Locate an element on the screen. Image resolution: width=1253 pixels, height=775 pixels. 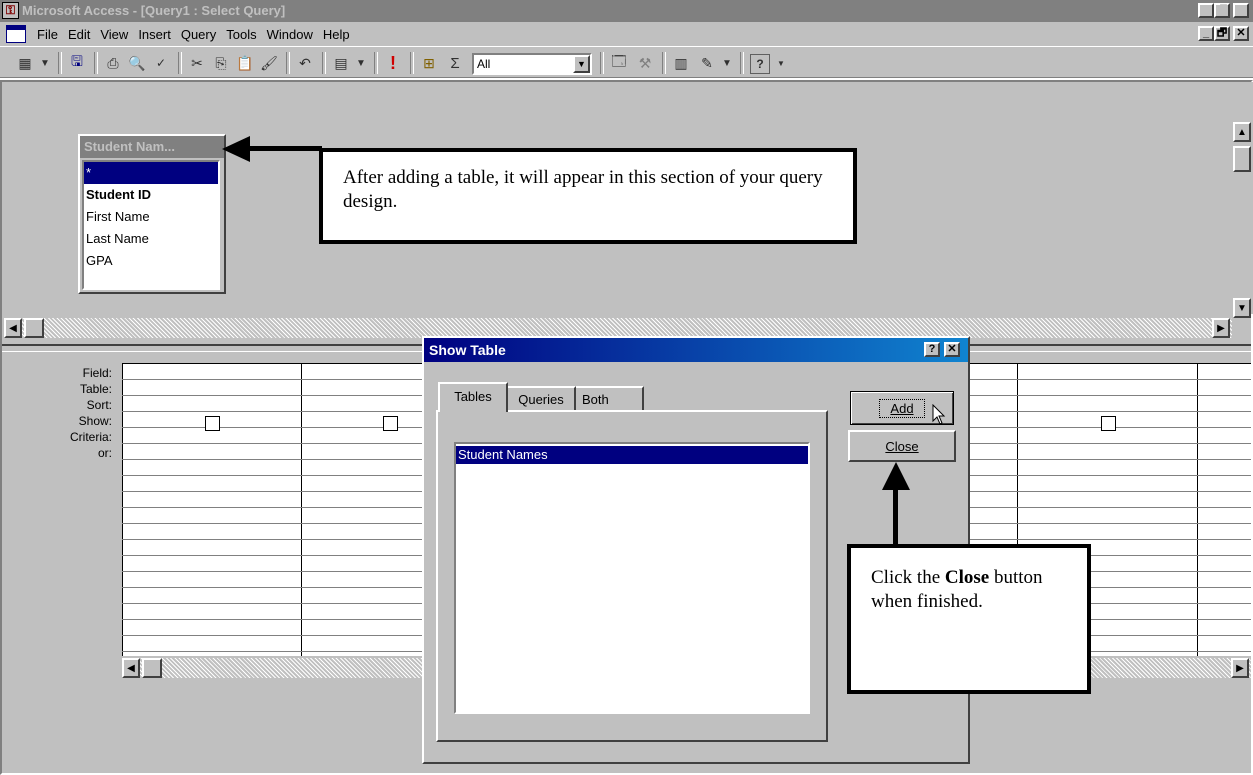
totals-icon: Σ is located at coordinates (455, 63).